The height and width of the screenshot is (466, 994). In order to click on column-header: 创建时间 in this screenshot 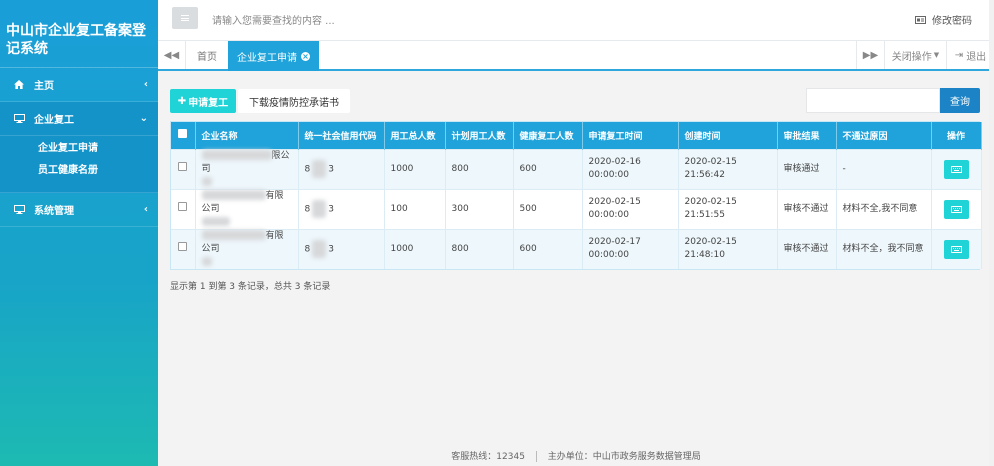, I will do `click(728, 135)`.